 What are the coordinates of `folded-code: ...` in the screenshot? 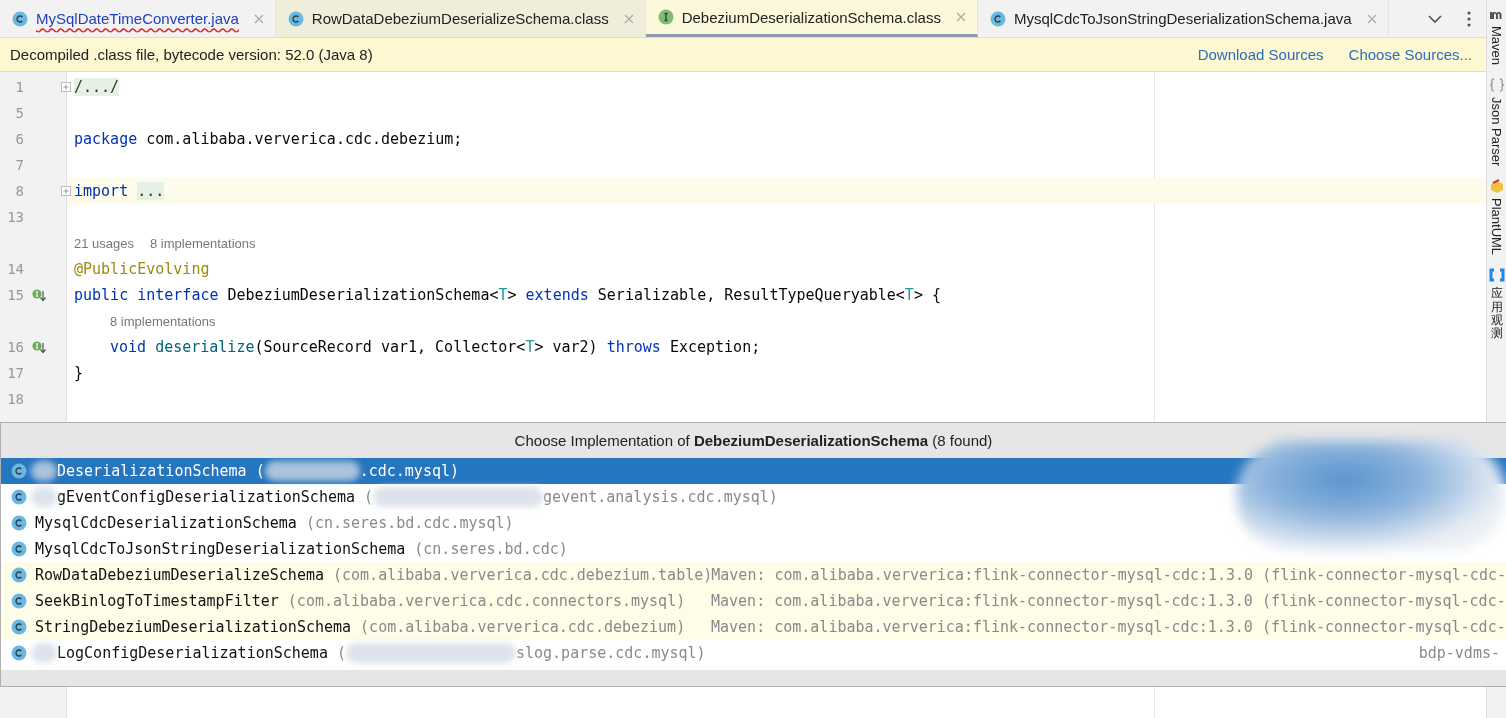 It's located at (151, 191).